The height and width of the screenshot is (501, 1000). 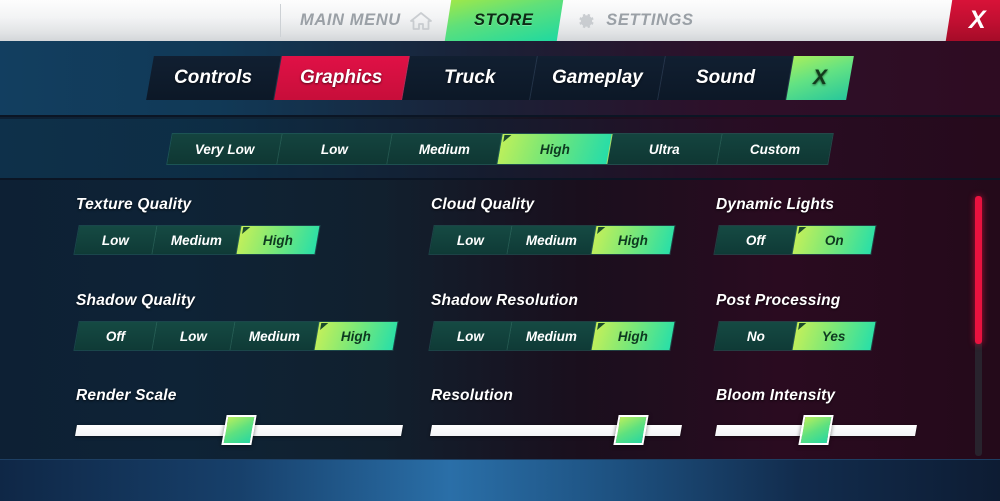 What do you see at coordinates (820, 78) in the screenshot?
I see `panel-close-button: X` at bounding box center [820, 78].